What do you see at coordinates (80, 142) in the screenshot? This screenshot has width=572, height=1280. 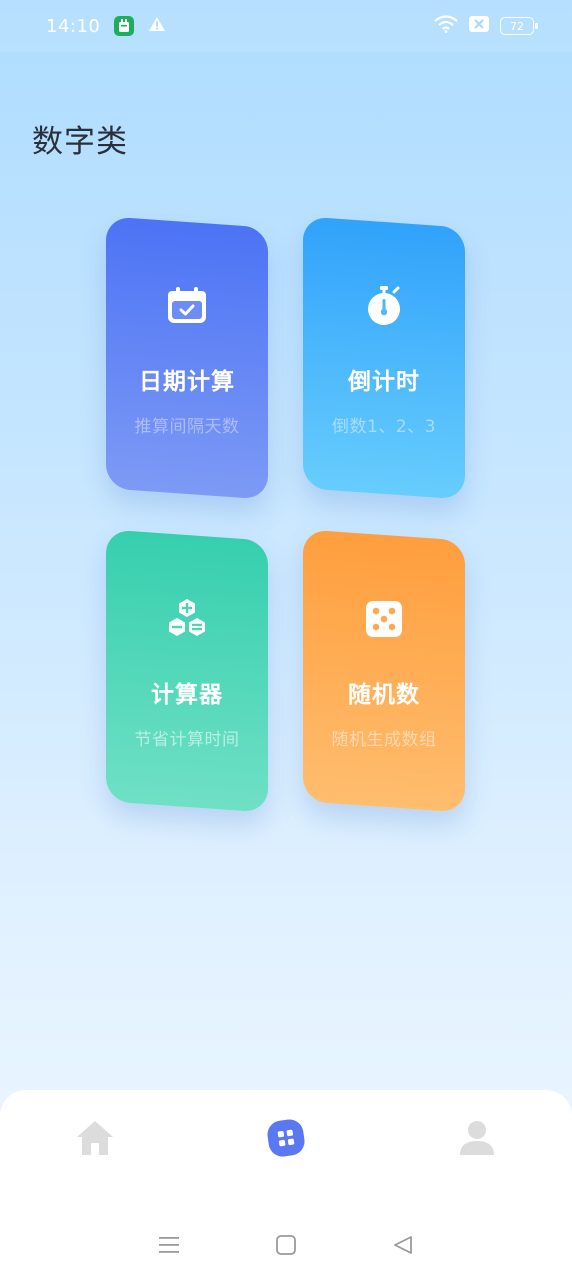 I see `page-title: 数字类` at bounding box center [80, 142].